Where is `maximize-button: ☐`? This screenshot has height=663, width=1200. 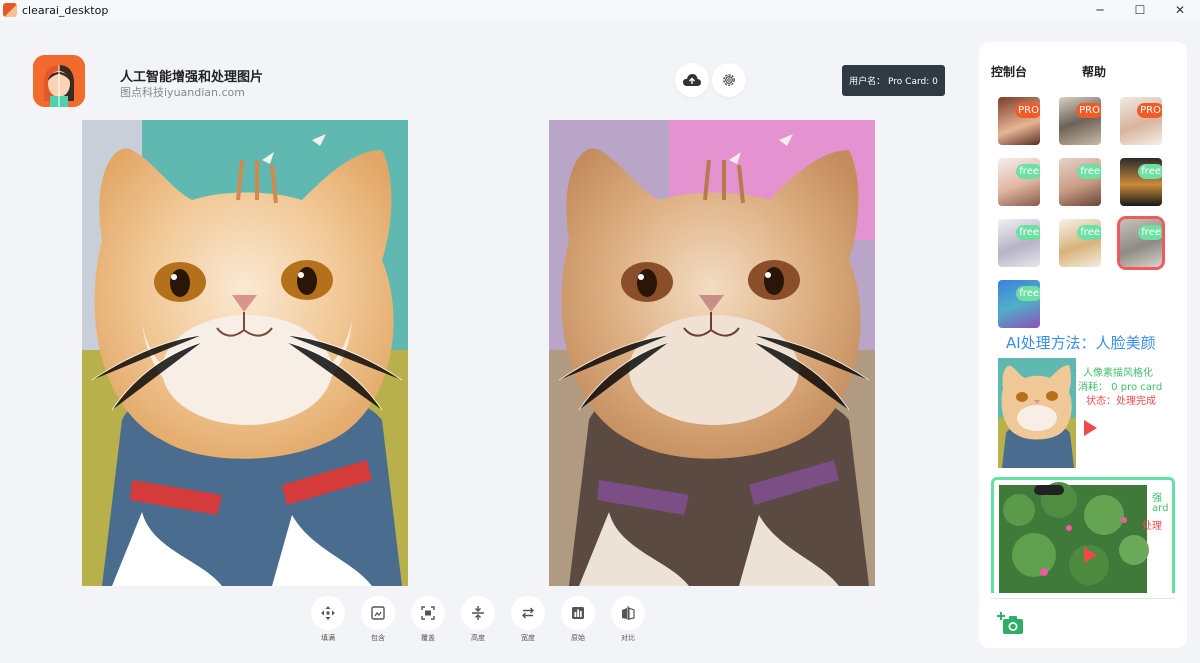
maximize-button: ☐ is located at coordinates (1140, 10).